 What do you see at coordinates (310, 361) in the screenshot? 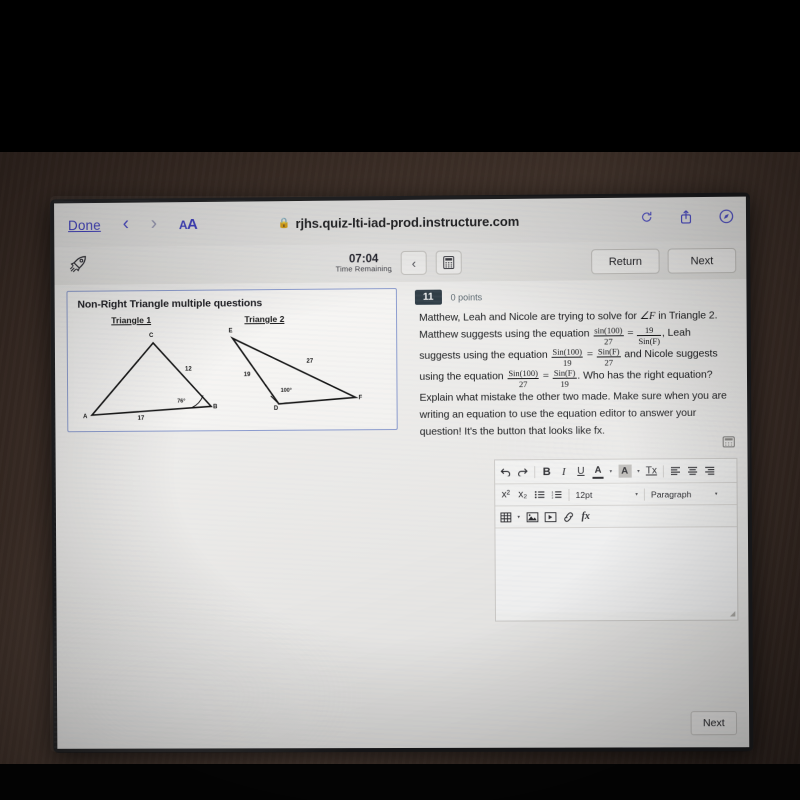
I see `side-label-27: 27` at bounding box center [310, 361].